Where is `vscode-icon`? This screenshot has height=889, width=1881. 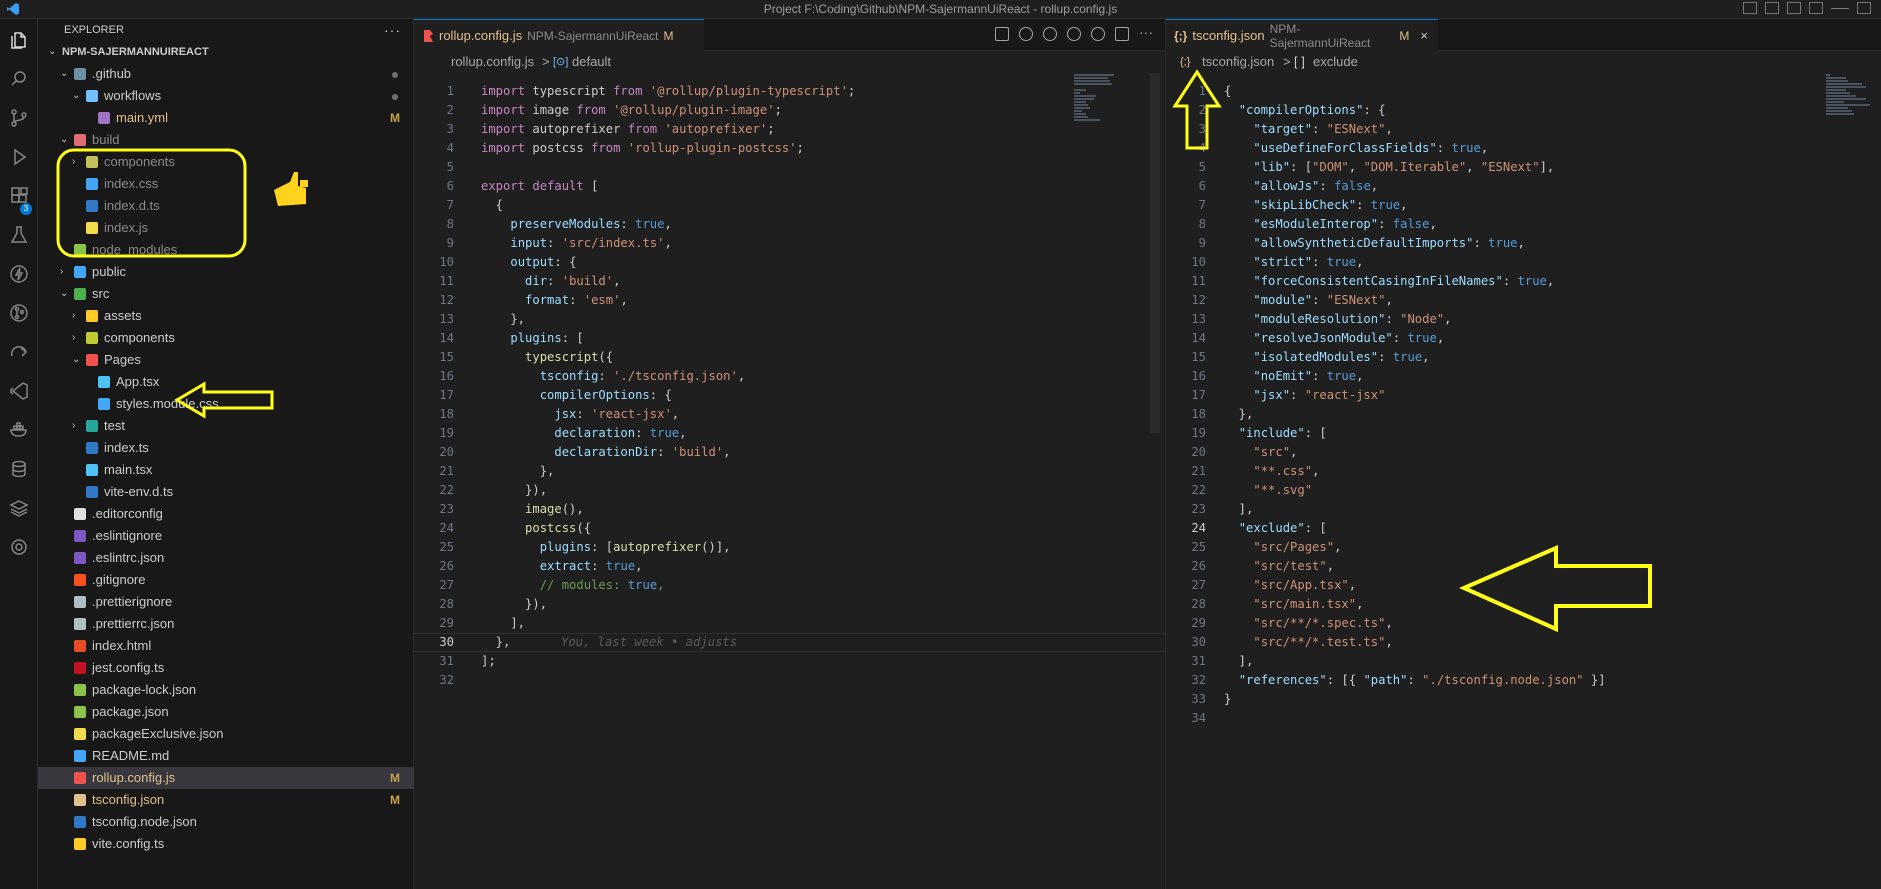
vscode-icon is located at coordinates (19, 391).